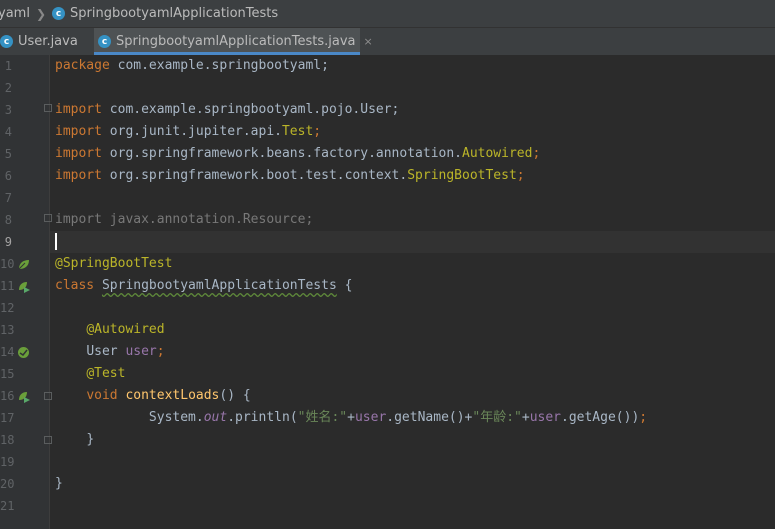 This screenshot has height=529, width=775. I want to click on method-name: contextLoads, so click(172, 395).